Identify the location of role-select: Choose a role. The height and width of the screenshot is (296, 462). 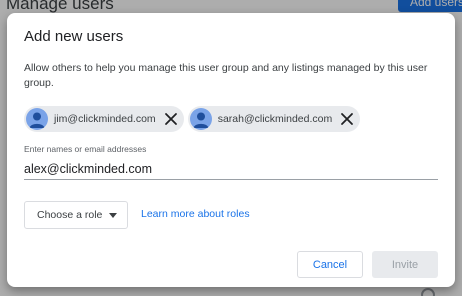
(76, 215).